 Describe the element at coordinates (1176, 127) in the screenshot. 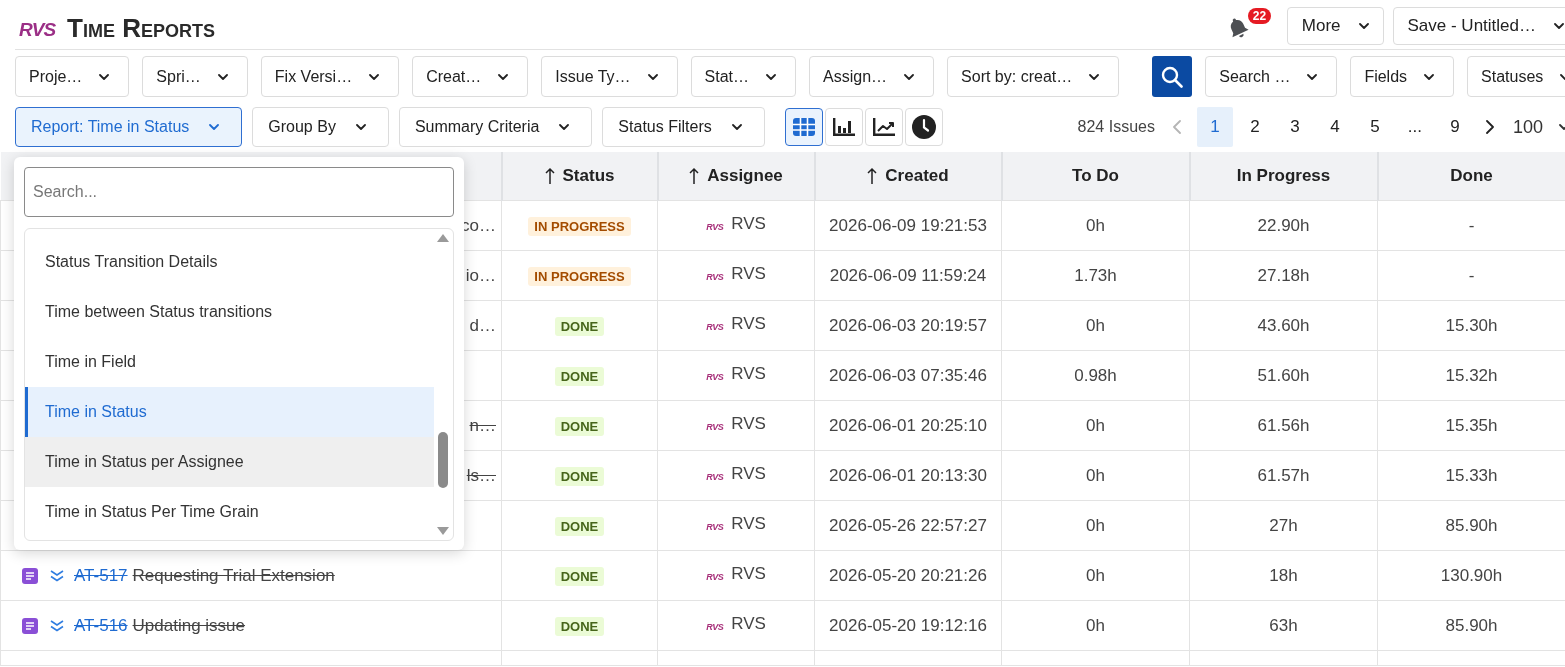

I see `chevron-left-icon` at that location.